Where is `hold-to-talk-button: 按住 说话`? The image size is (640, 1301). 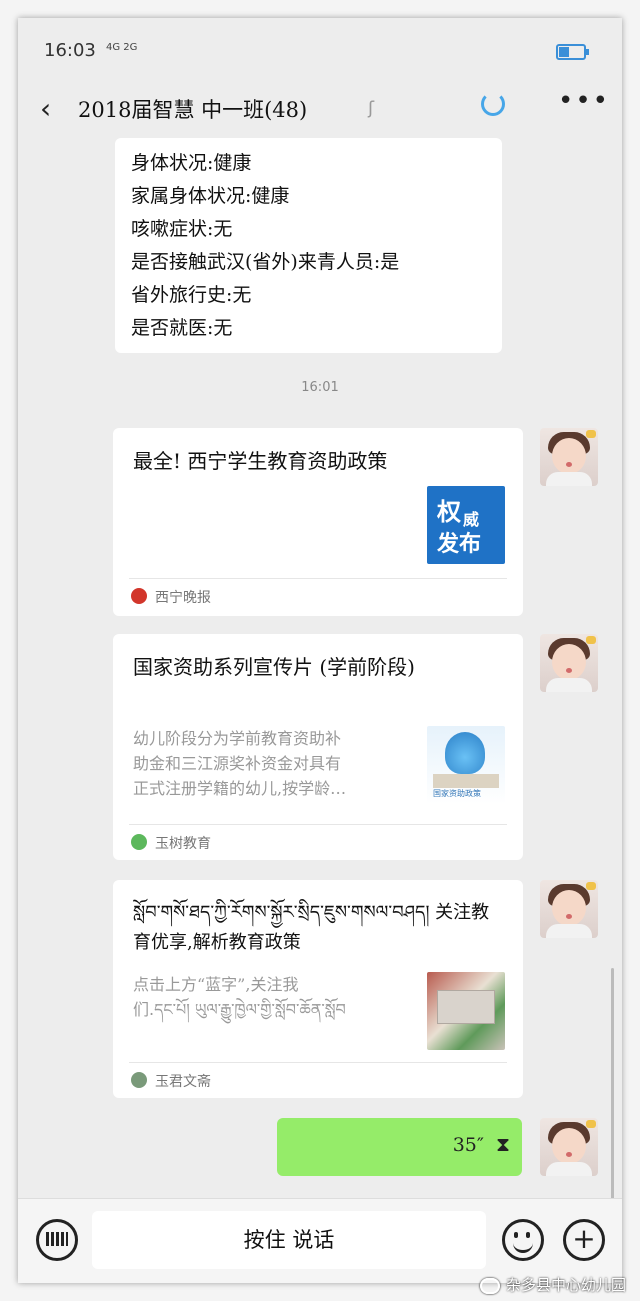
hold-to-talk-button: 按住 说话 is located at coordinates (289, 1240).